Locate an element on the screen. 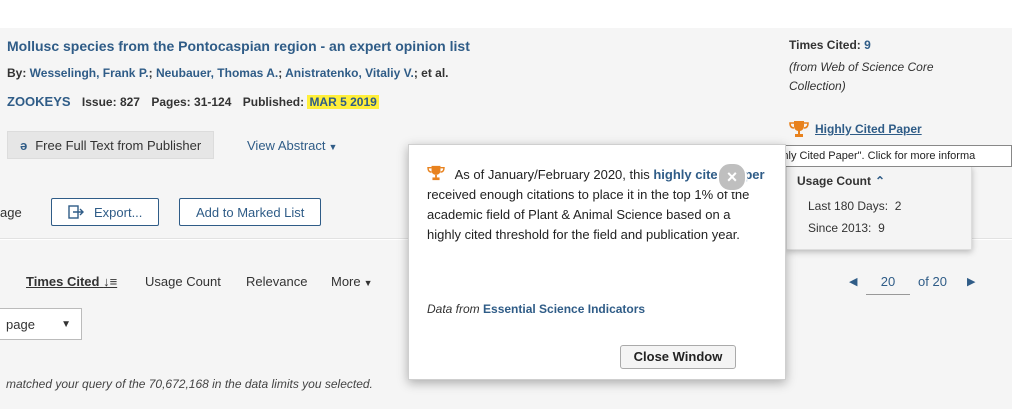  usage-last-180: Last 180 Days: 2 is located at coordinates (854, 206).